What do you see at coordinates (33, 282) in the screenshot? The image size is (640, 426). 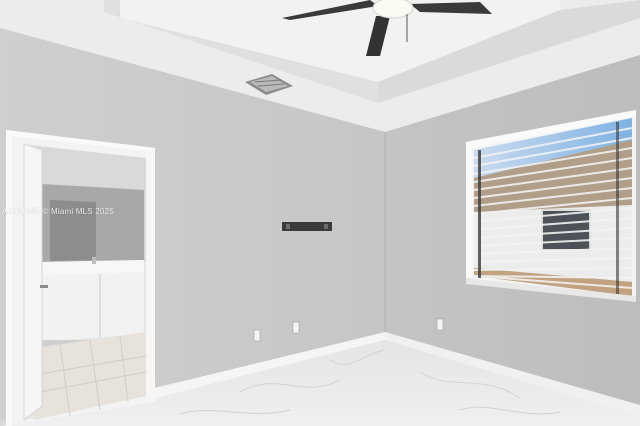 I see `open-door` at bounding box center [33, 282].